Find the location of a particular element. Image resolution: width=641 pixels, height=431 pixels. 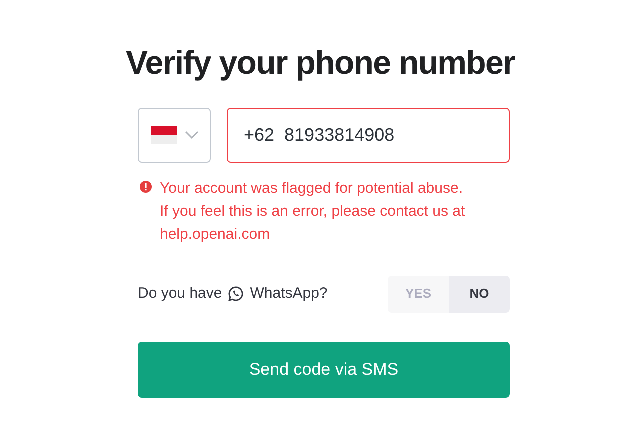

toggle-option: NO is located at coordinates (479, 294).